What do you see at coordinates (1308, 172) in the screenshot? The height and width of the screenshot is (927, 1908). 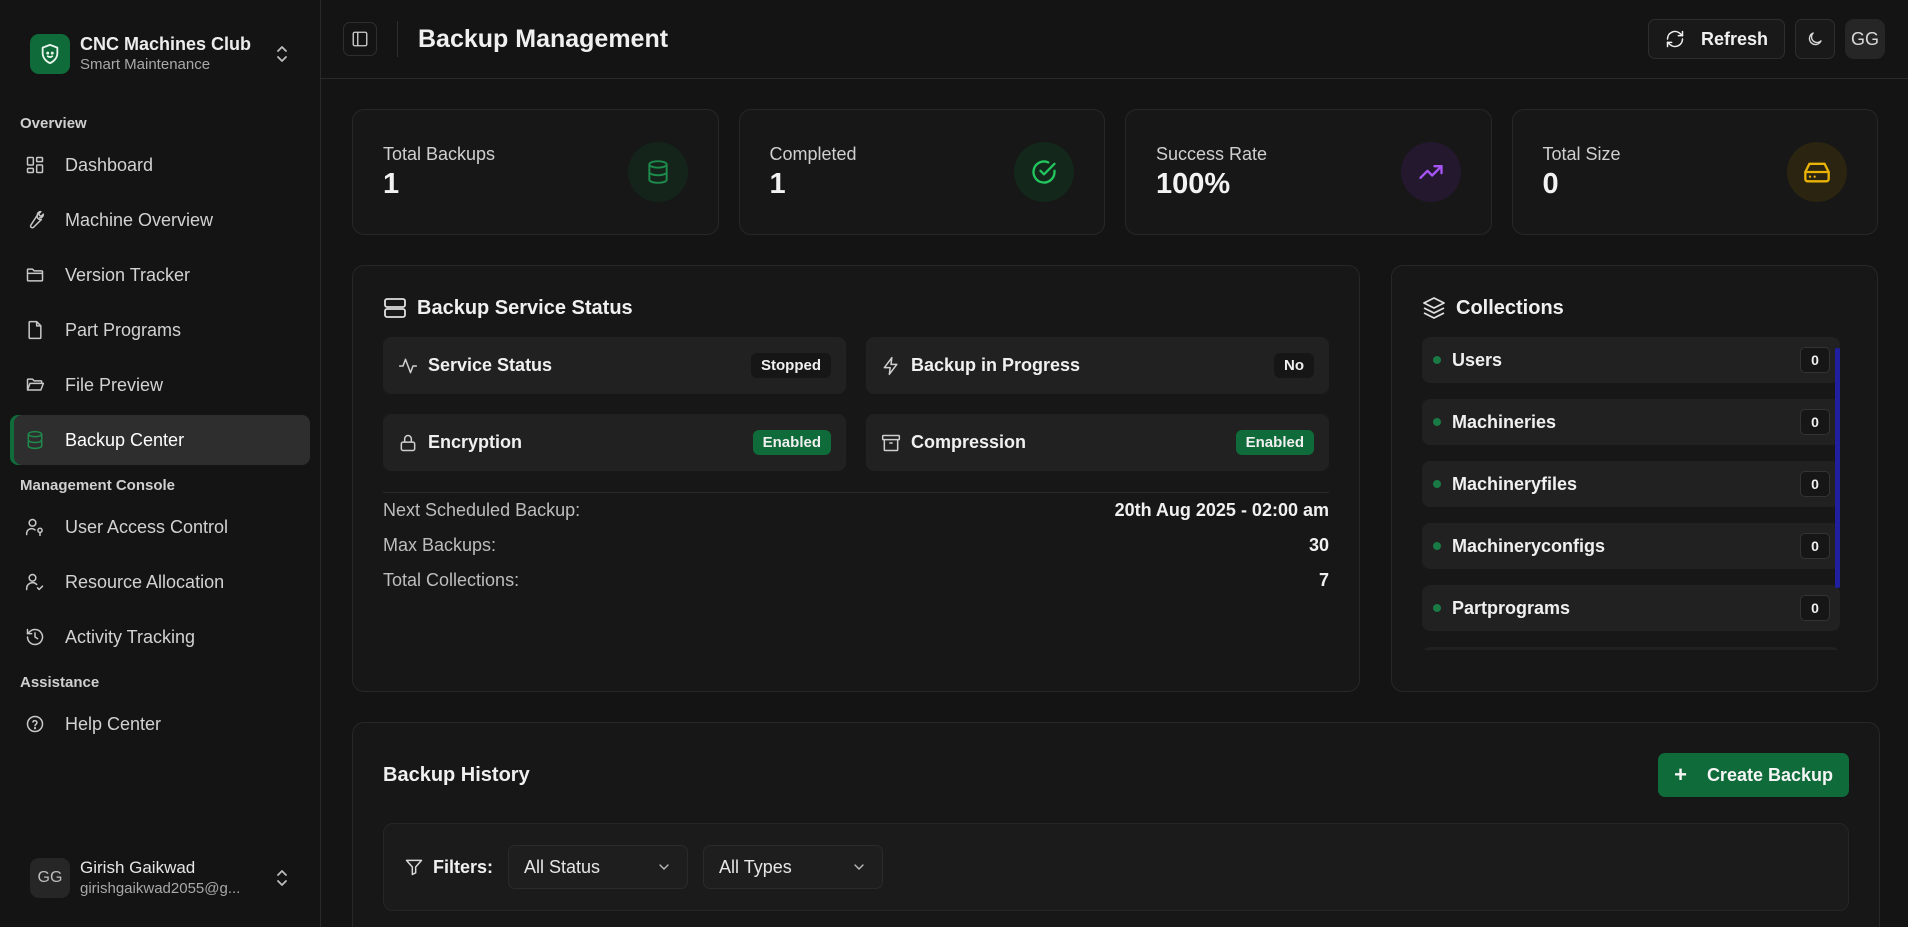 I see `stat-card-success-rate: Success Rate 100%` at bounding box center [1308, 172].